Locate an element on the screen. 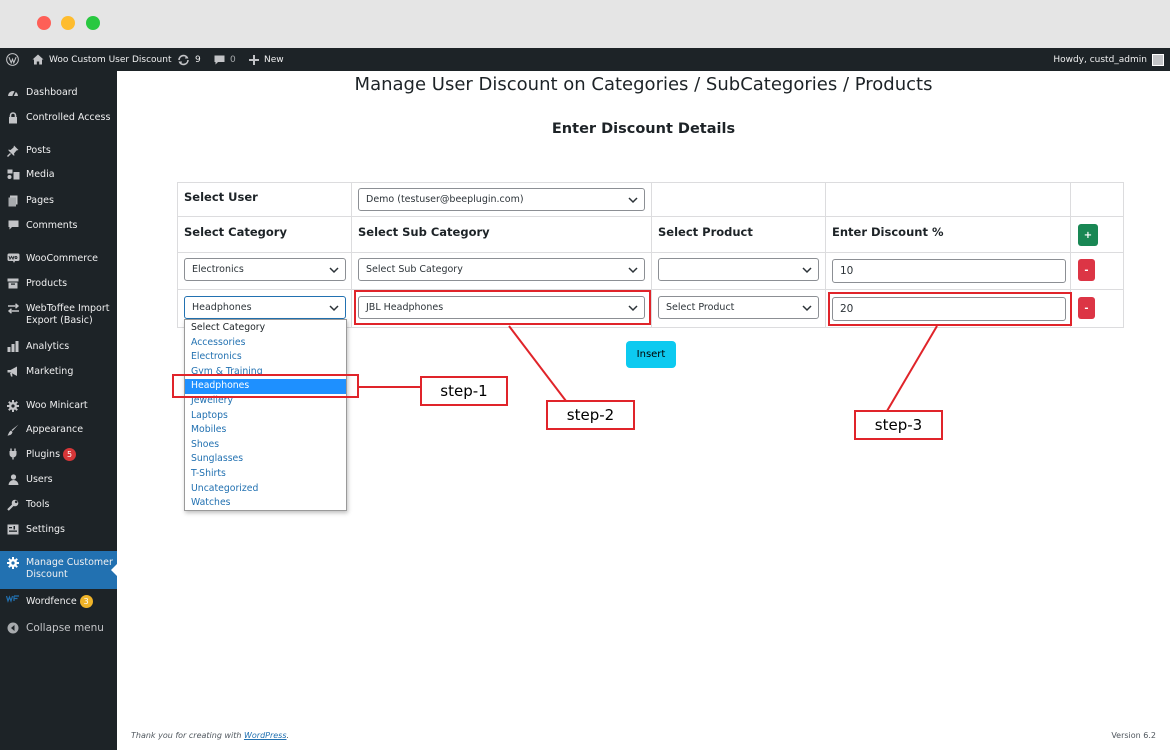 The height and width of the screenshot is (750, 1170). sidebar-item-plugins: Plugins 5 is located at coordinates (58, 454).